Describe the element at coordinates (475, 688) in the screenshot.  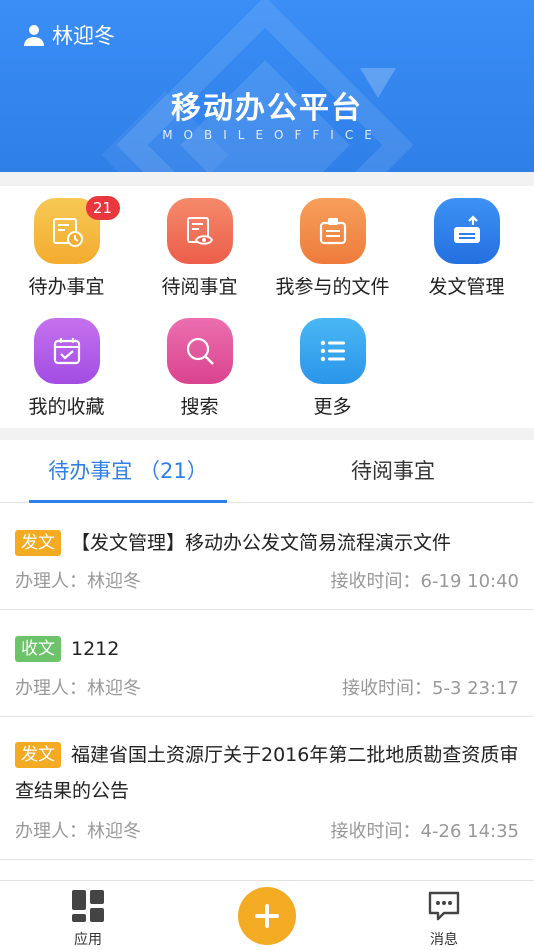
I see `time-value: 5-3 23:17` at that location.